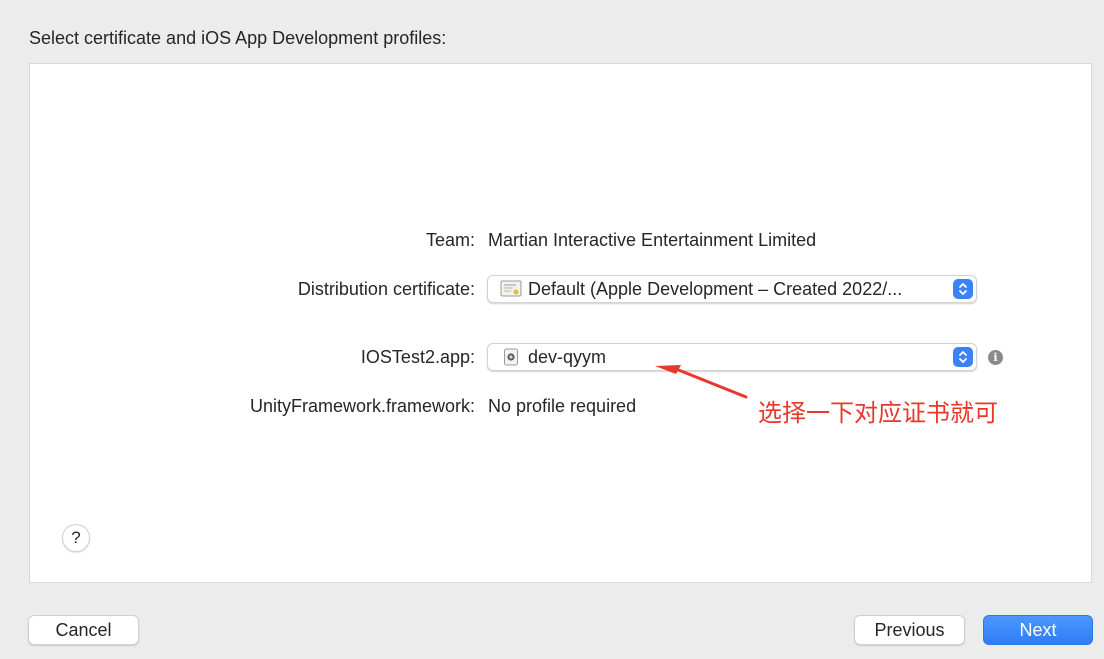 The image size is (1104, 659). What do you see at coordinates (362, 406) in the screenshot?
I see `framework-label: UnityFramework.framework:` at bounding box center [362, 406].